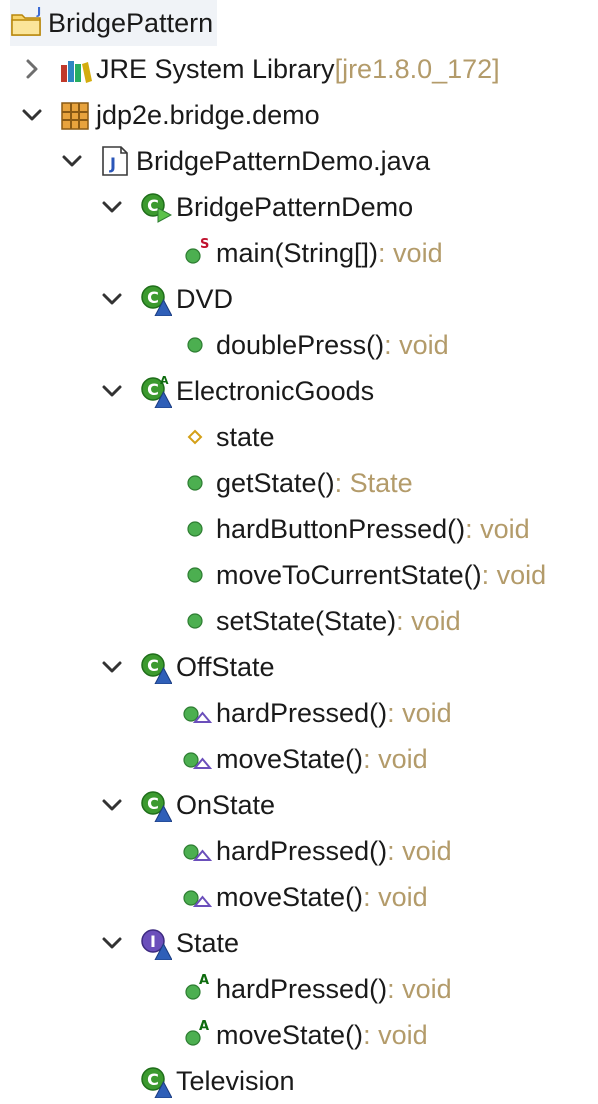  What do you see at coordinates (245, 436) in the screenshot?
I see `member-label: state` at bounding box center [245, 436].